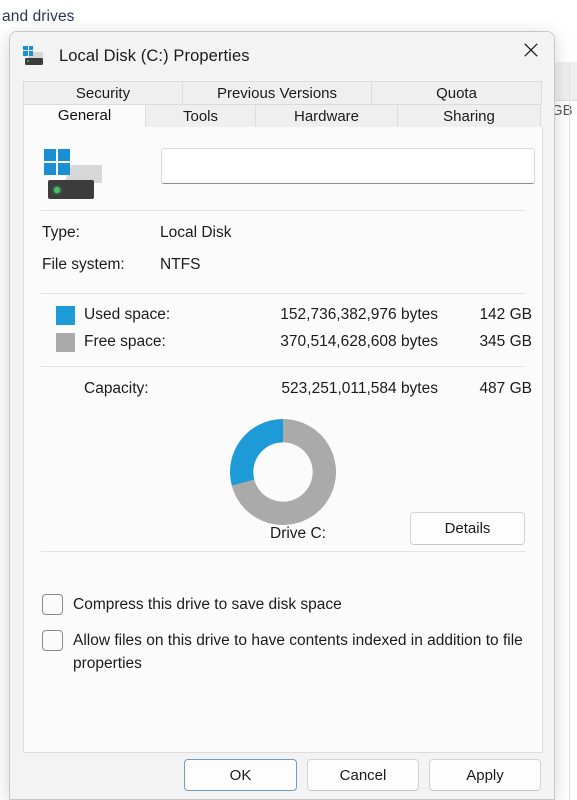 The image size is (577, 800). I want to click on filesystem-value: NTFS, so click(180, 264).